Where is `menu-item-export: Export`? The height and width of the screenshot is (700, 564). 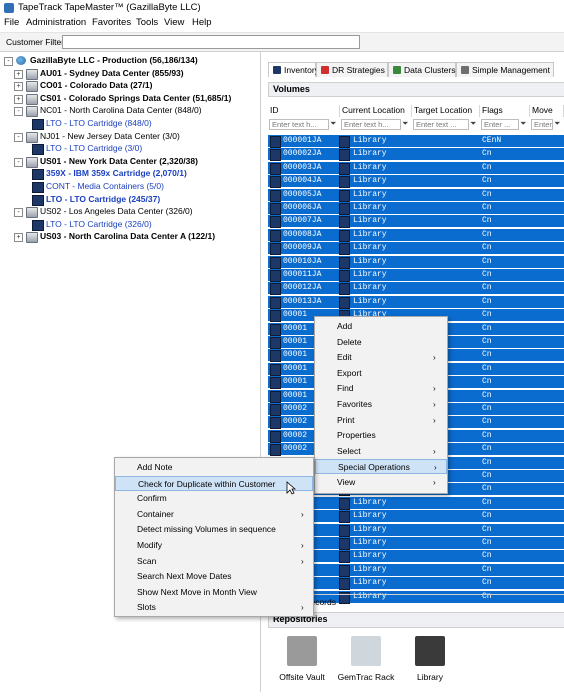 menu-item-export: Export is located at coordinates (381, 373).